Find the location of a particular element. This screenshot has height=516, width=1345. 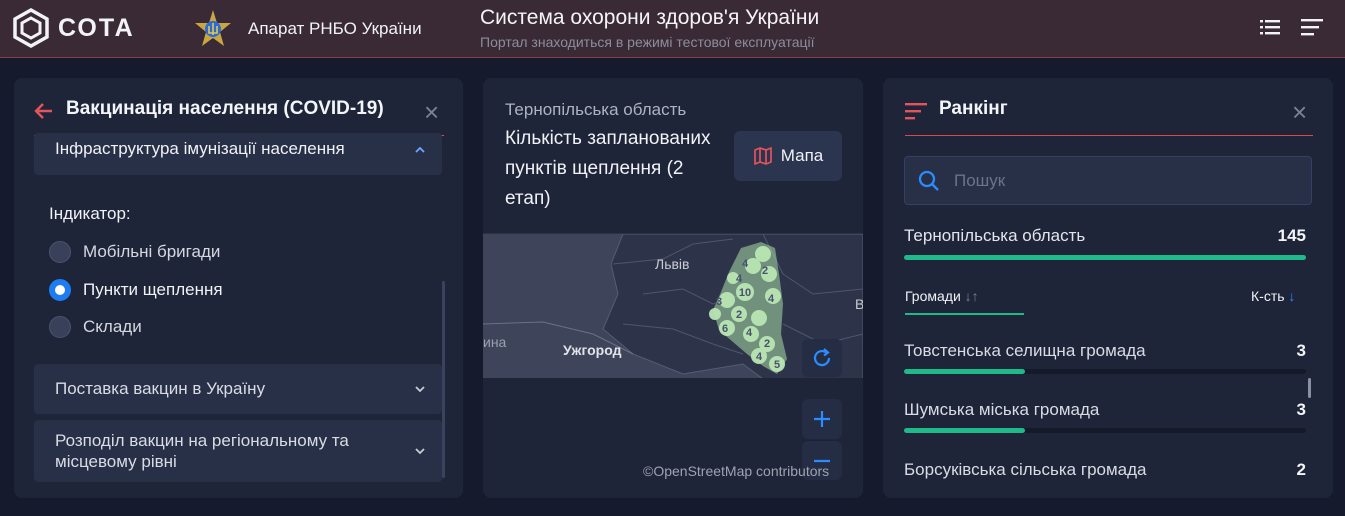

menu-button is located at coordinates (1312, 27).